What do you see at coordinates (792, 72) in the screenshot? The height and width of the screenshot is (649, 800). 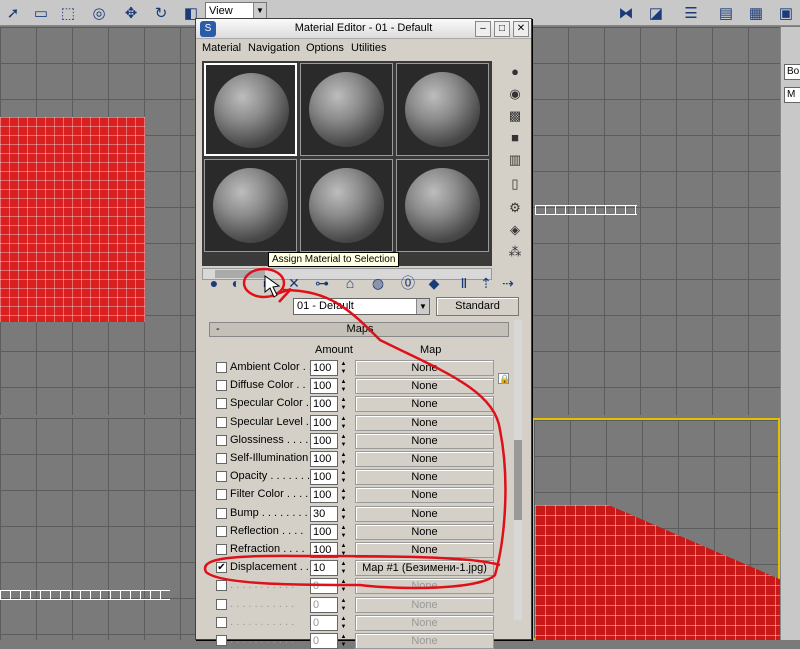 I see `object-name-field: Bo` at bounding box center [792, 72].